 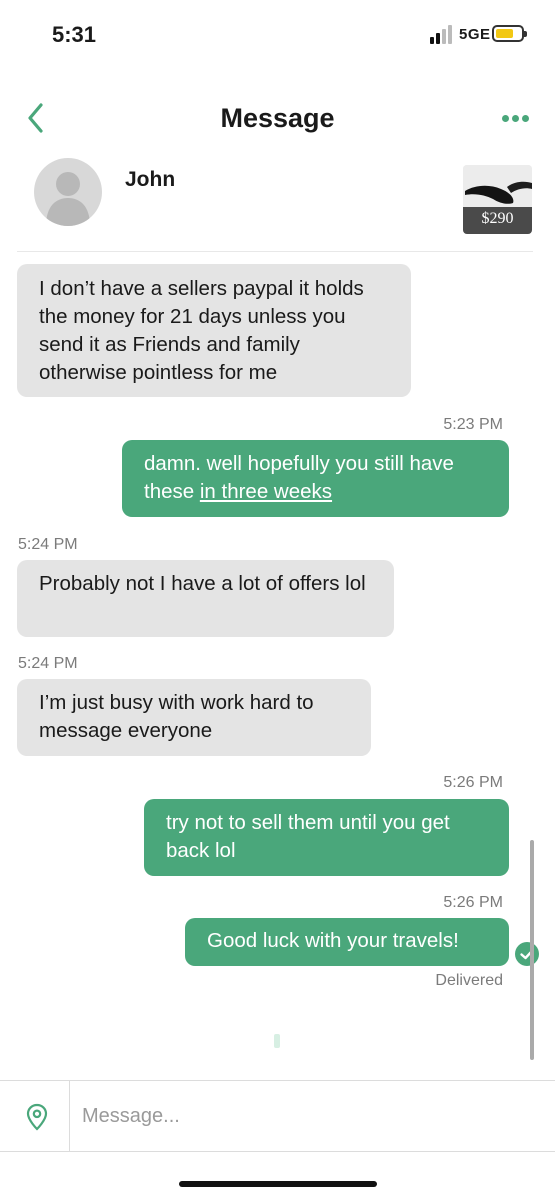 What do you see at coordinates (205, 598) in the screenshot?
I see `message-bubble-incoming: Probably not I have a lot of offers lol` at bounding box center [205, 598].